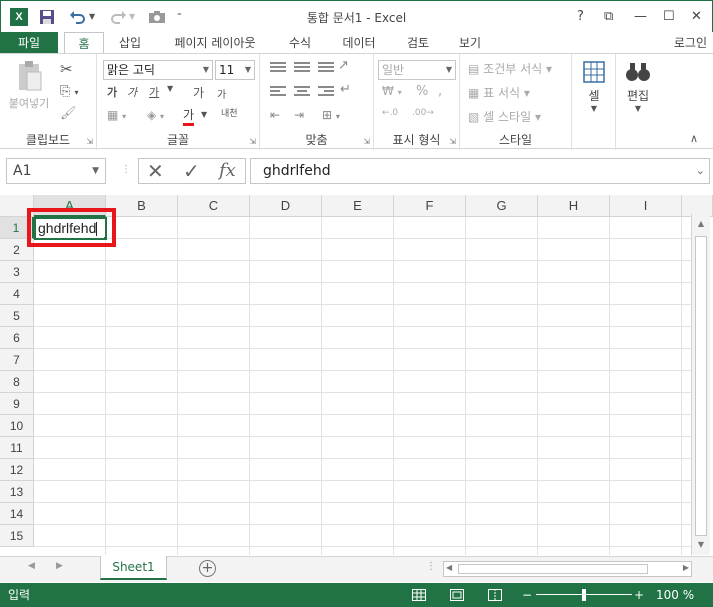 This screenshot has width=713, height=607. Describe the element at coordinates (158, 70) in the screenshot. I see `font-name-select: 맑은 고딕 ▼` at that location.